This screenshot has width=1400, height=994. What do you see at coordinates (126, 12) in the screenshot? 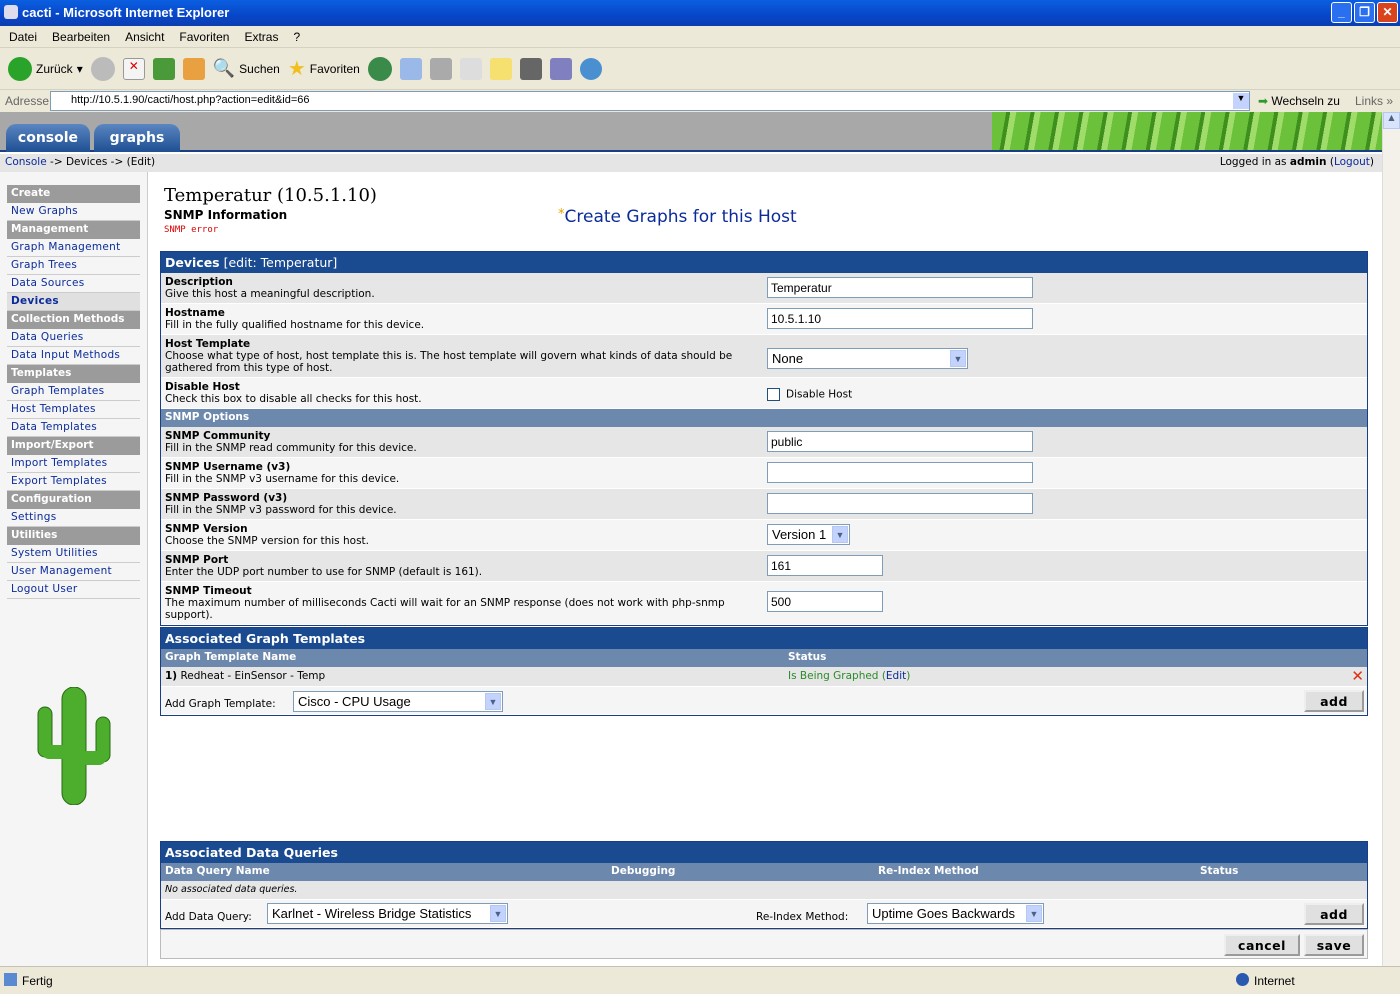
I see `window-title: cacti - Microsoft Internet Explorer` at bounding box center [126, 12].